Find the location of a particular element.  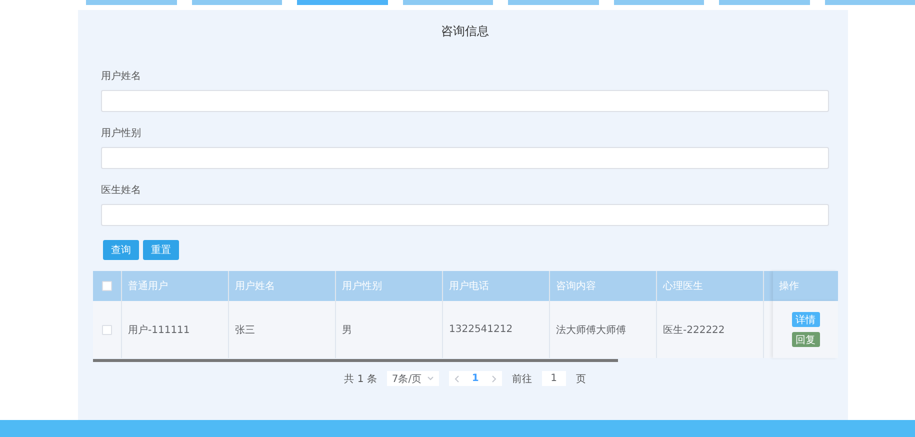

field-label: 医生姓名 is located at coordinates (121, 189).